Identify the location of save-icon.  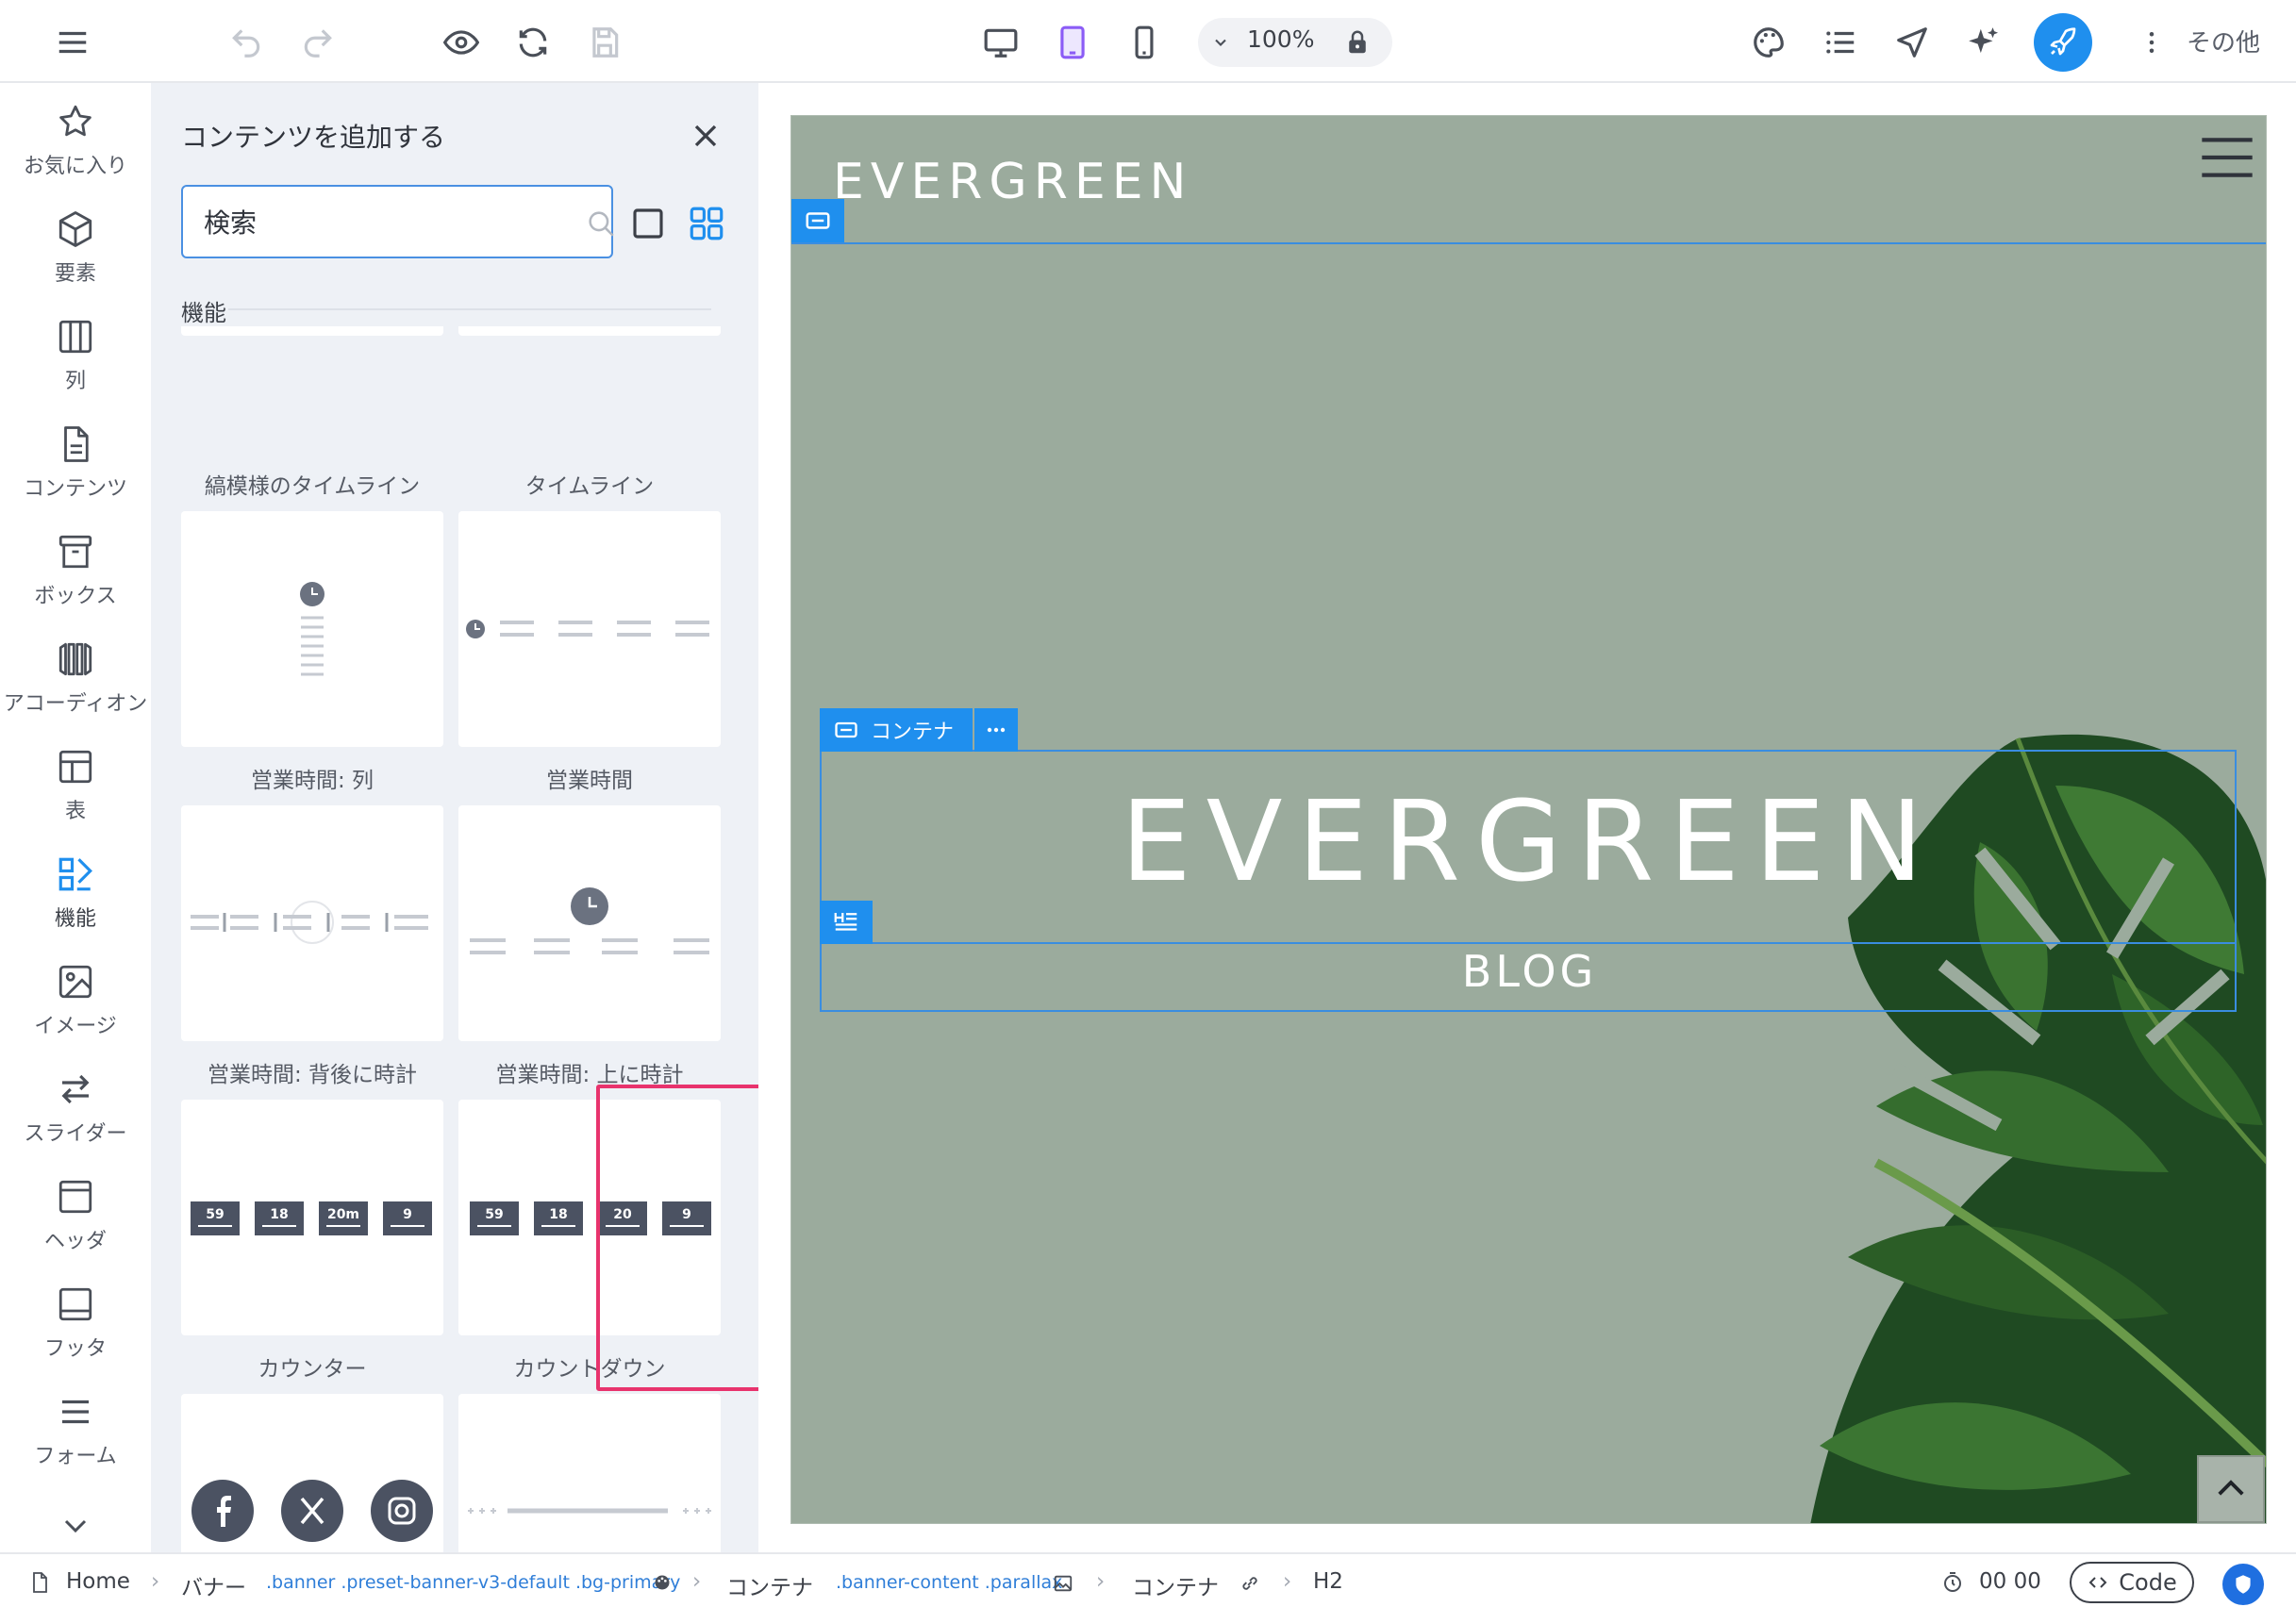
(604, 42).